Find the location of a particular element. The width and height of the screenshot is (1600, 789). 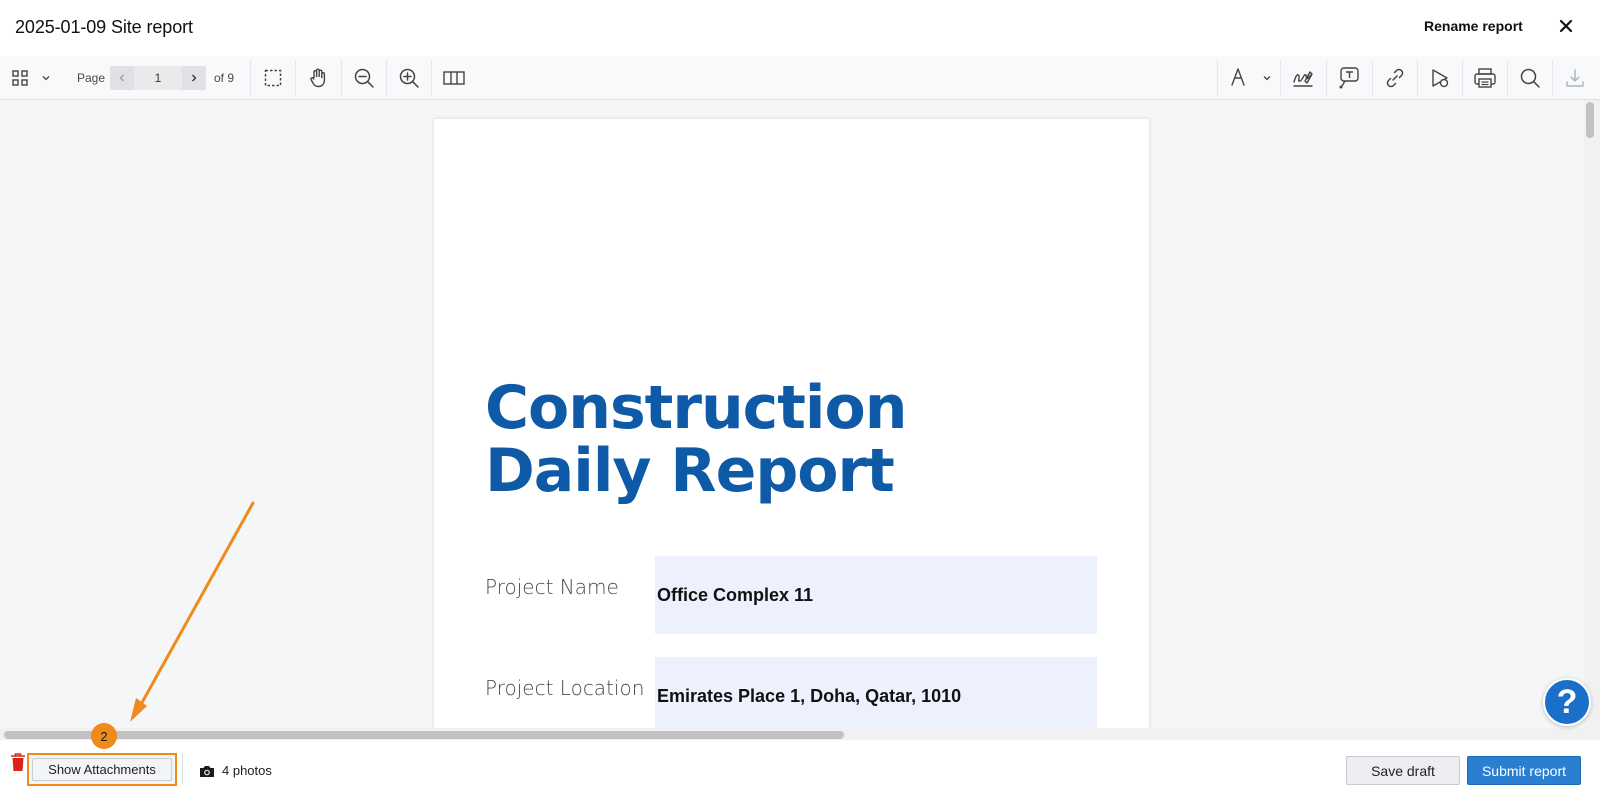

previous-page-button is located at coordinates (122, 78).